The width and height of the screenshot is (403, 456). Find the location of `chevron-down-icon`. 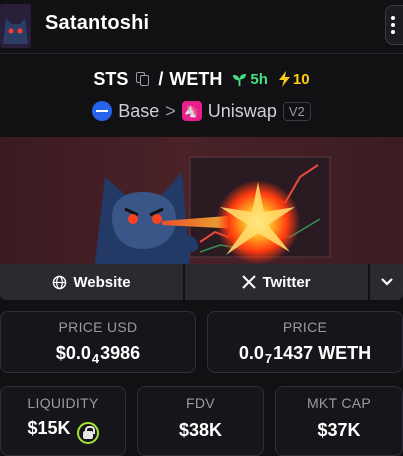

chevron-down-icon is located at coordinates (386, 282).